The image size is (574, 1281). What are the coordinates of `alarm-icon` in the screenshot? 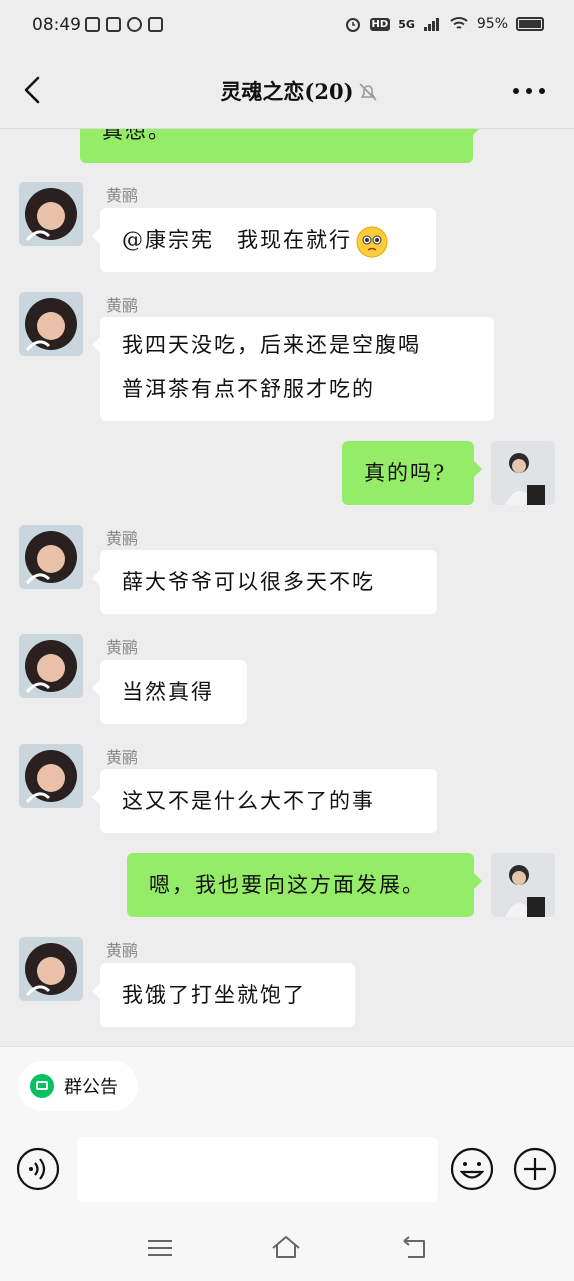 It's located at (352, 25).